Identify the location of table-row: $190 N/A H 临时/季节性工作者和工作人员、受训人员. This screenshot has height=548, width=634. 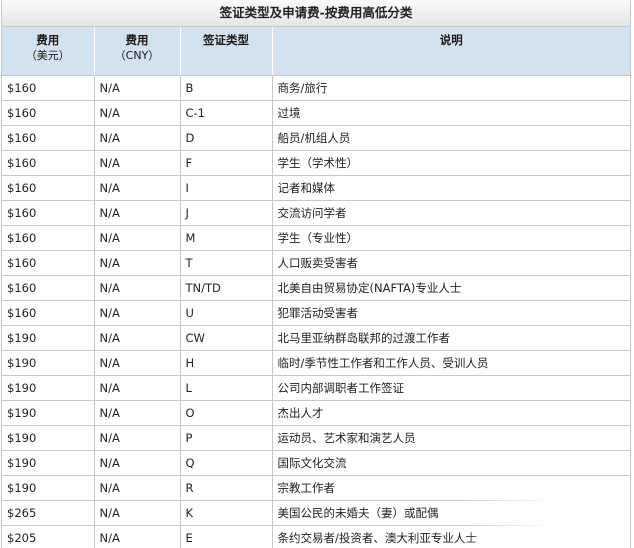
(316, 363).